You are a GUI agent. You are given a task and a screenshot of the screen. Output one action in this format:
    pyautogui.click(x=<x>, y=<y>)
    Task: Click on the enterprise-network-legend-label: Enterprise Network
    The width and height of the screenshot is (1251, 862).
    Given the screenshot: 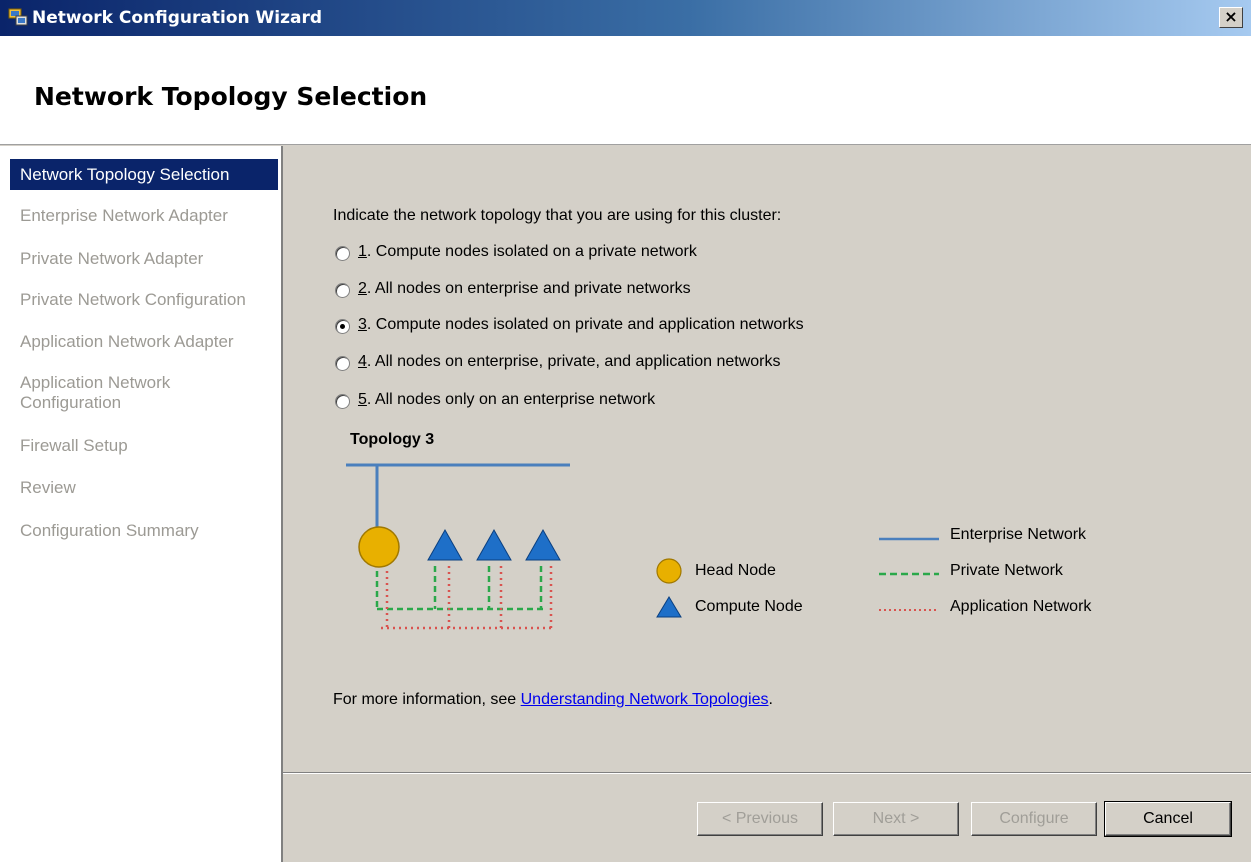 What is the action you would take?
    pyautogui.click(x=1018, y=534)
    